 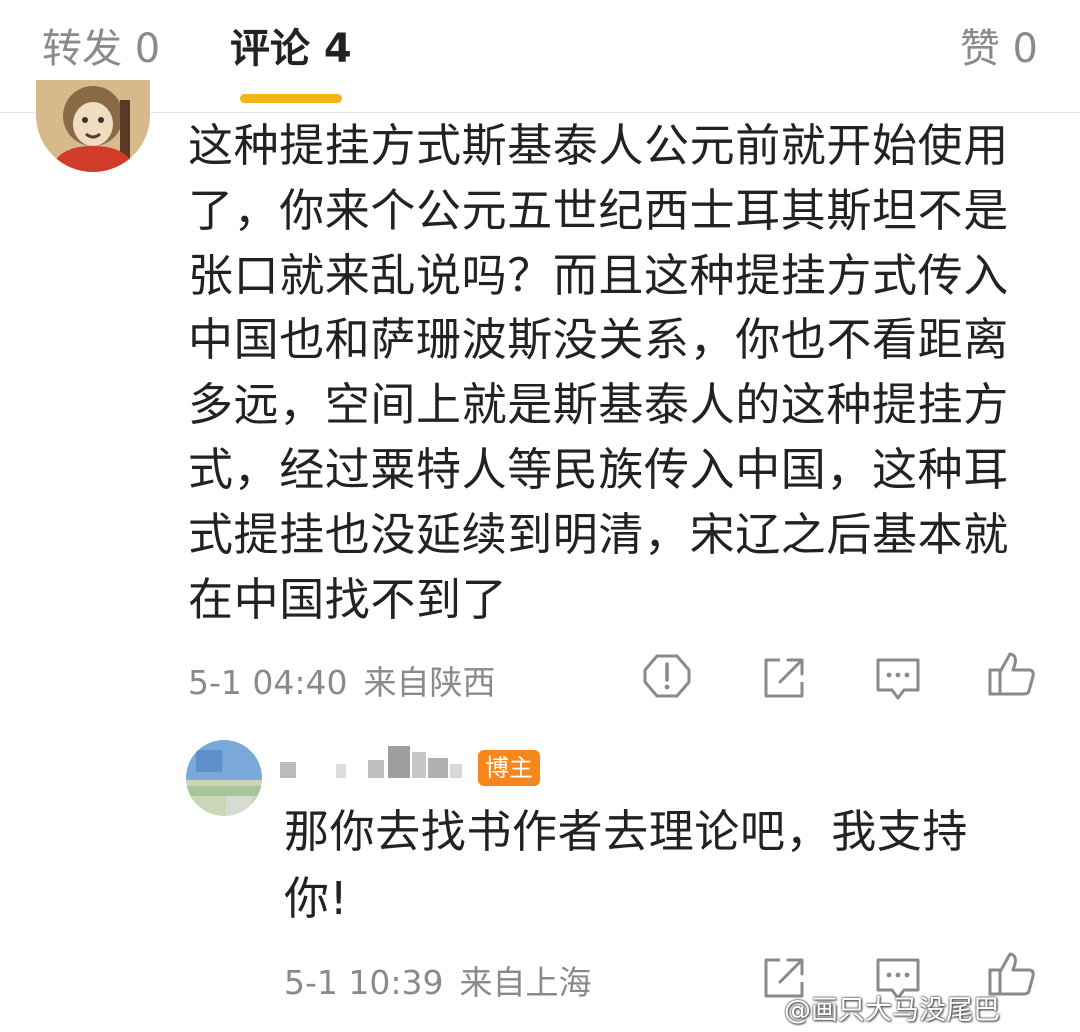 I want to click on author-badge: 博主, so click(x=509, y=768).